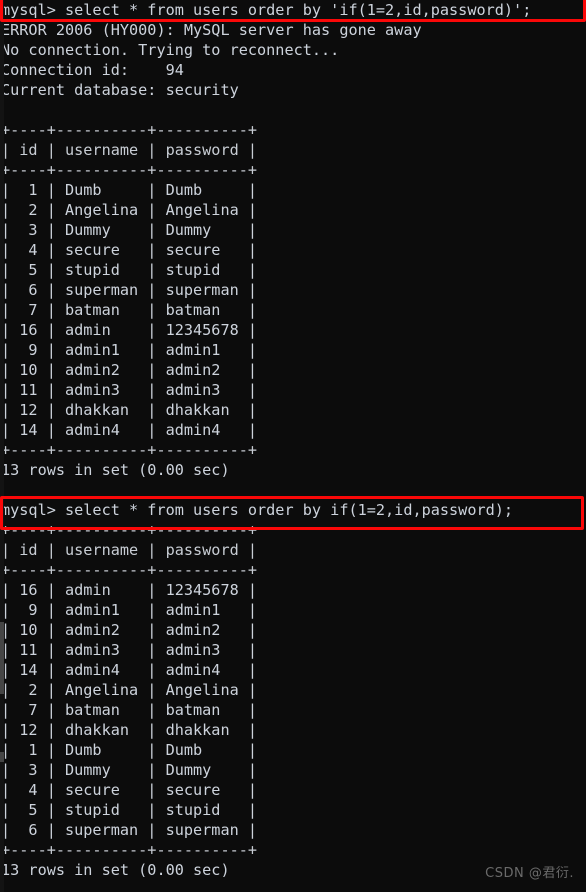 This screenshot has width=586, height=892. What do you see at coordinates (129, 150) in the screenshot?
I see `table1-header: | id | username | password |` at bounding box center [129, 150].